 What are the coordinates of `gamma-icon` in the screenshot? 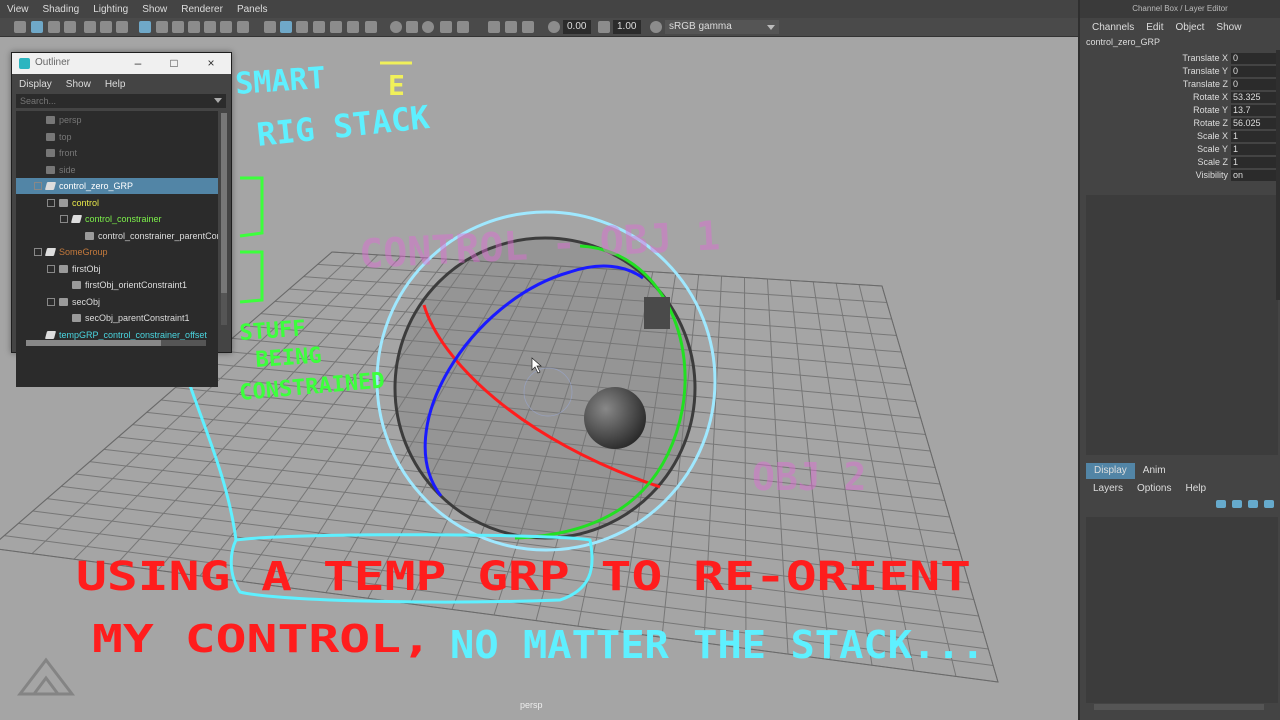 It's located at (604, 27).